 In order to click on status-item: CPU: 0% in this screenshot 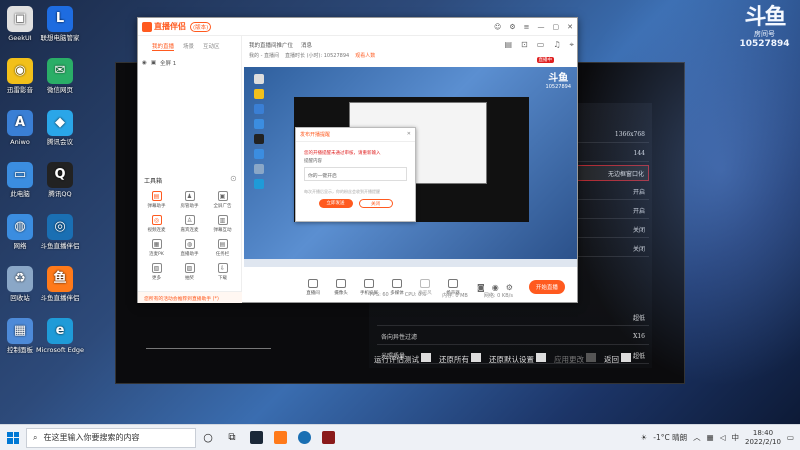, I will do `click(415, 295)`.